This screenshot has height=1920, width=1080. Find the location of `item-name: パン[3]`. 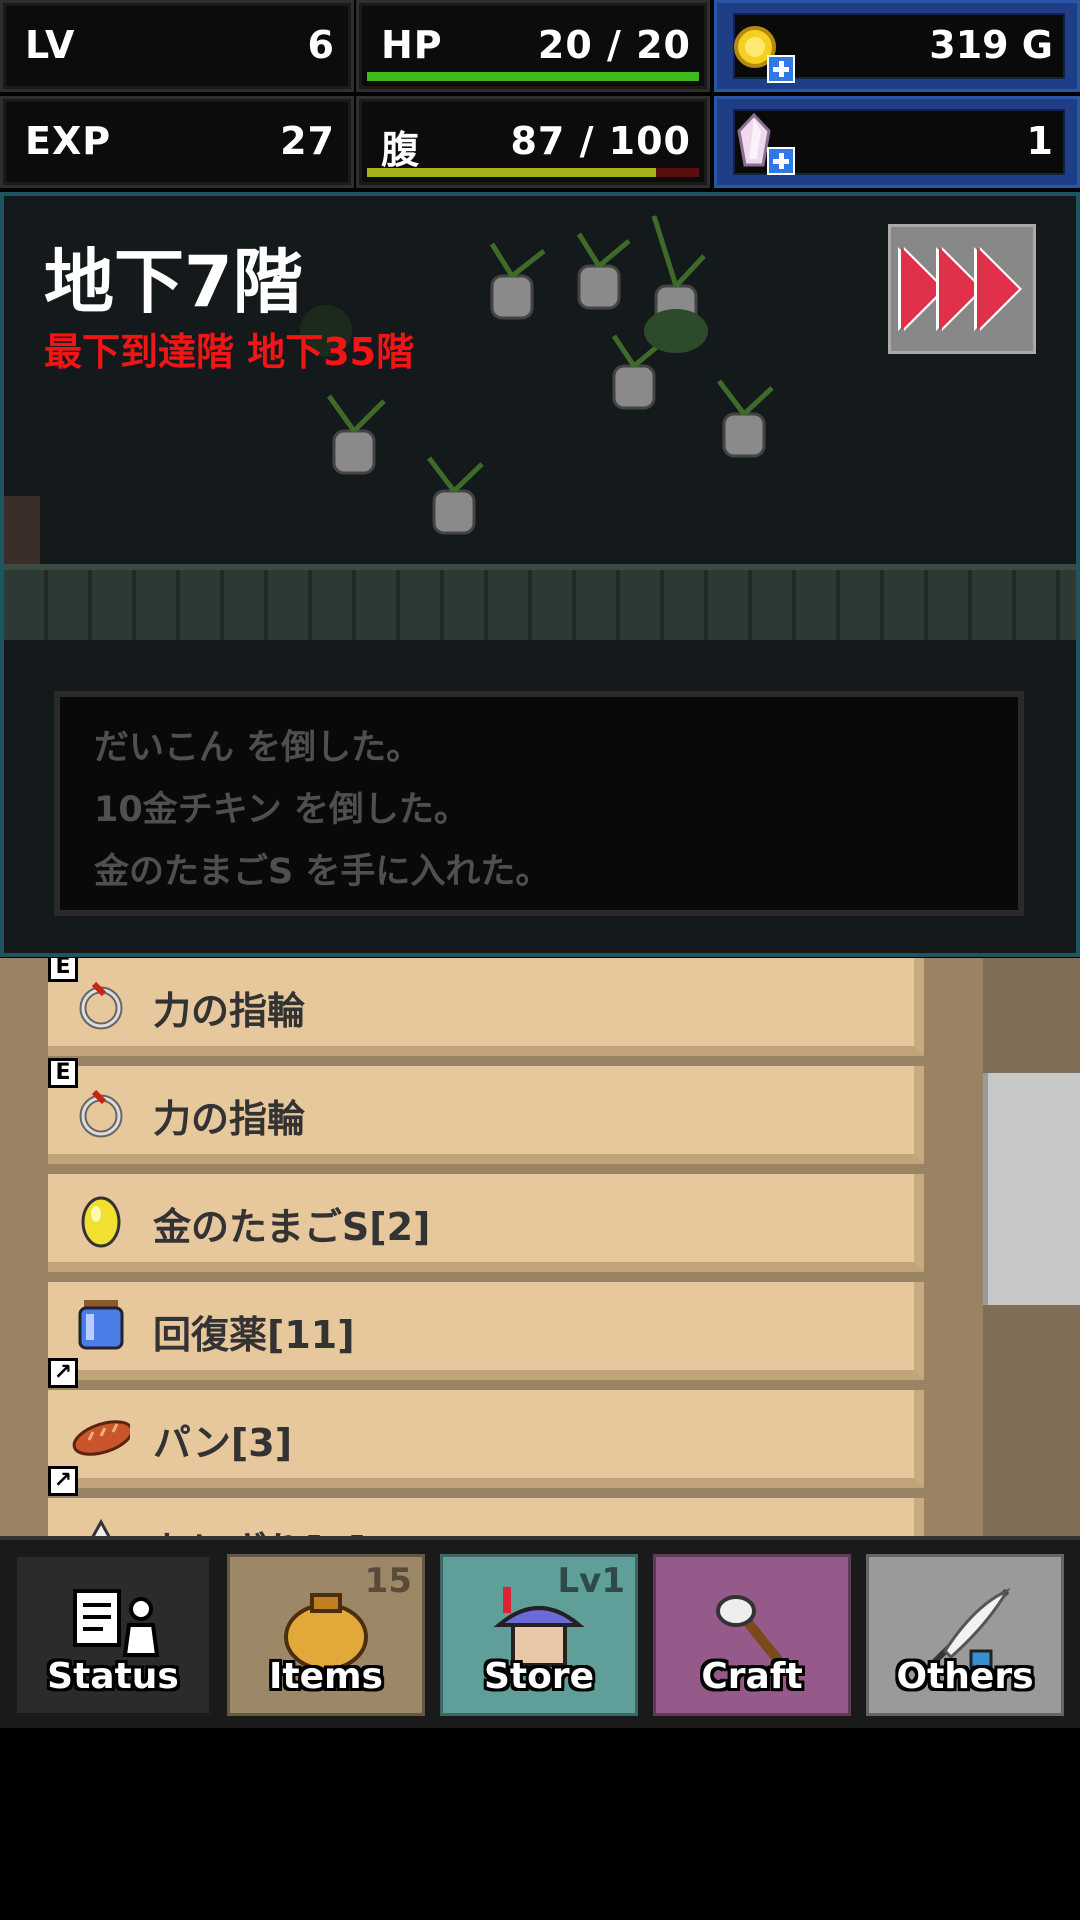

item-name: パン[3] is located at coordinates (223, 1443).